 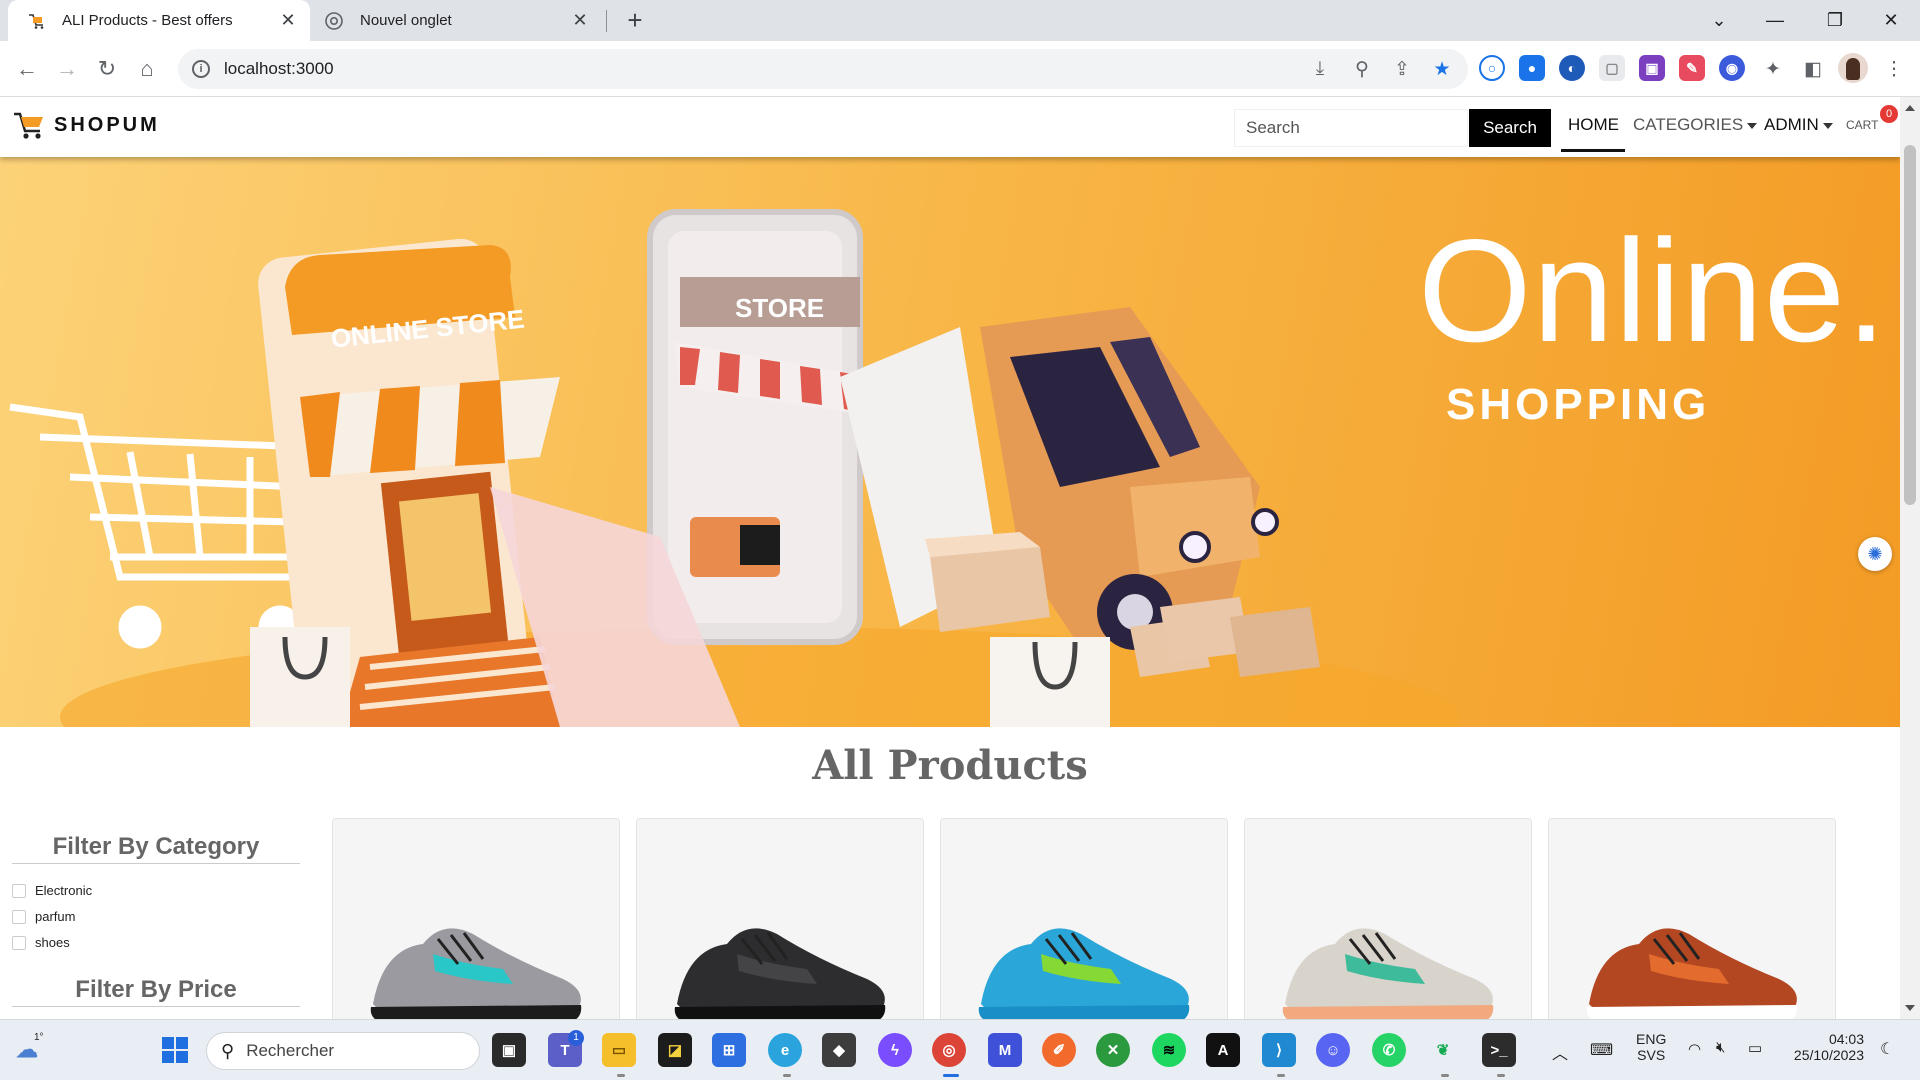 I want to click on notifications-icon: ☾, so click(x=1887, y=1049).